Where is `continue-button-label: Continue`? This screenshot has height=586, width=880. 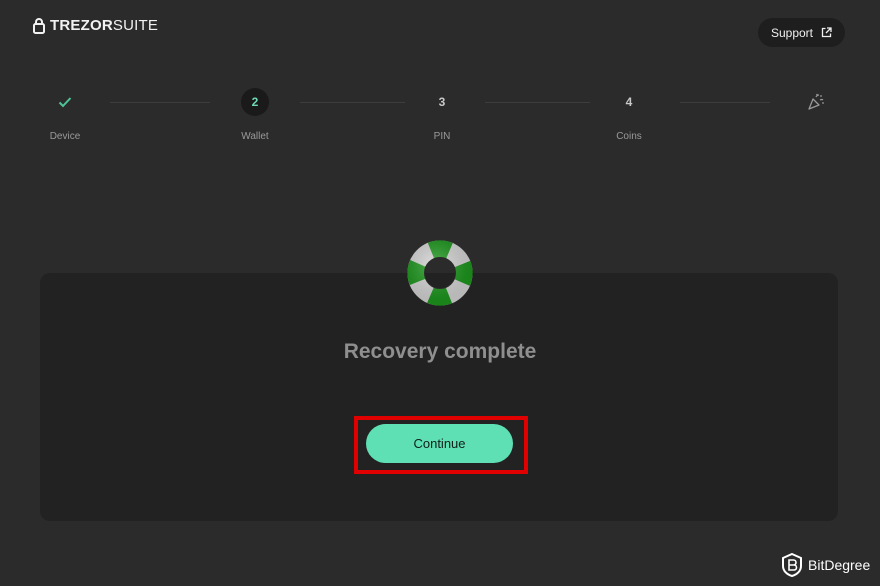
continue-button-label: Continue is located at coordinates (439, 443).